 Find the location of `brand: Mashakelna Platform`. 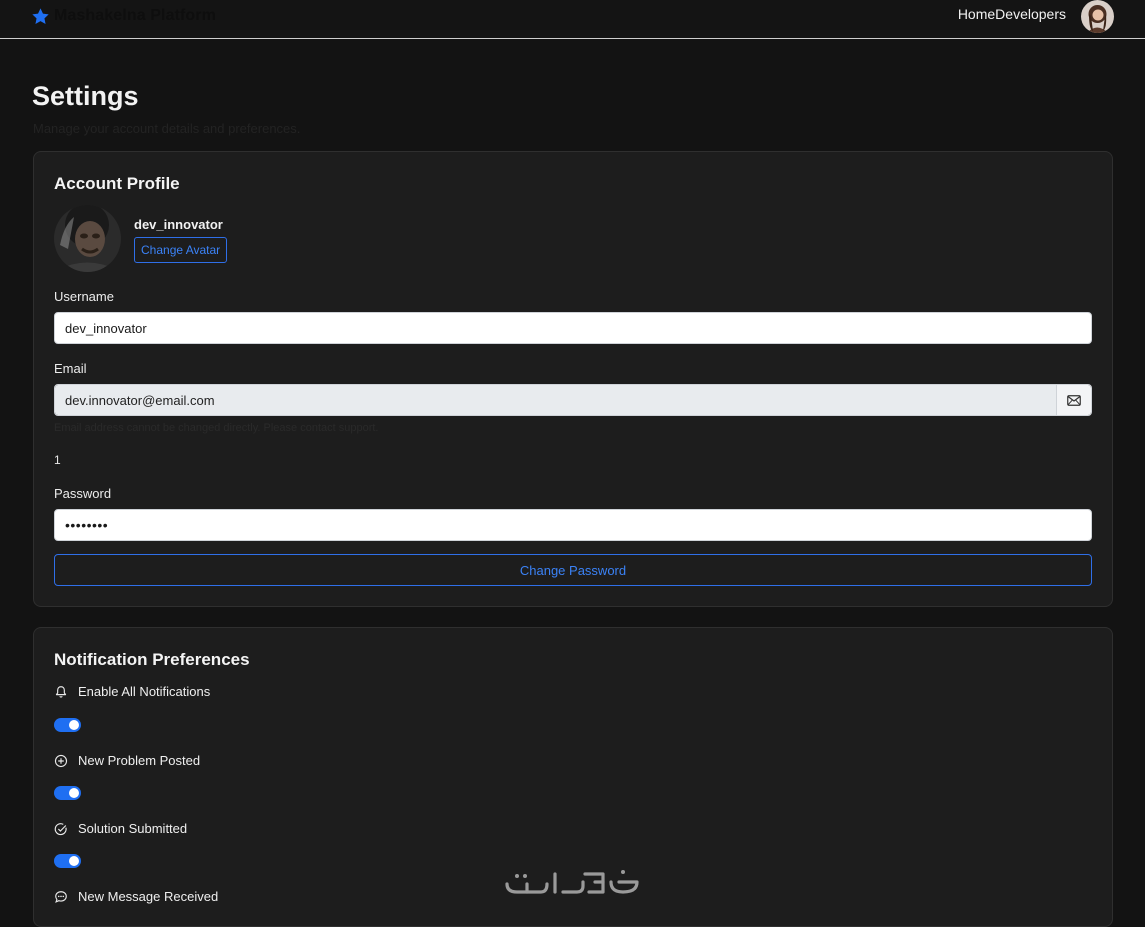

brand: Mashakelna Platform is located at coordinates (123, 16).